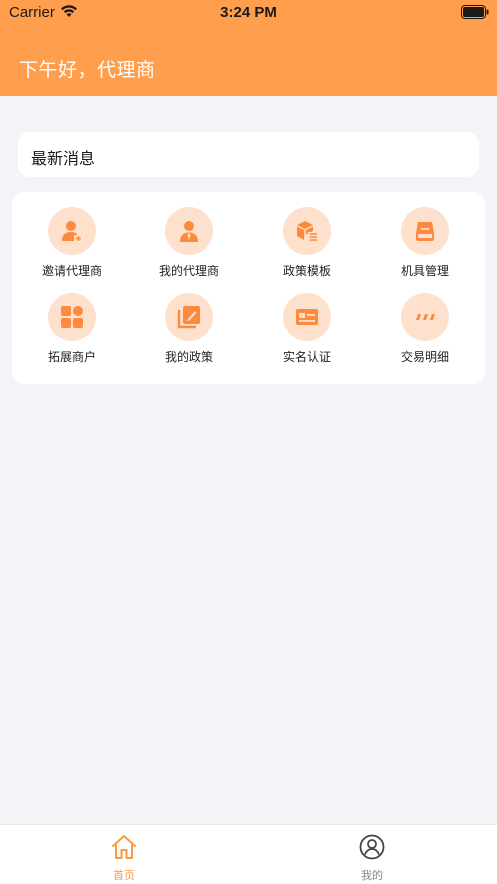 The height and width of the screenshot is (884, 497). I want to click on grid-item-my-policy: 我的政策, so click(189, 333).